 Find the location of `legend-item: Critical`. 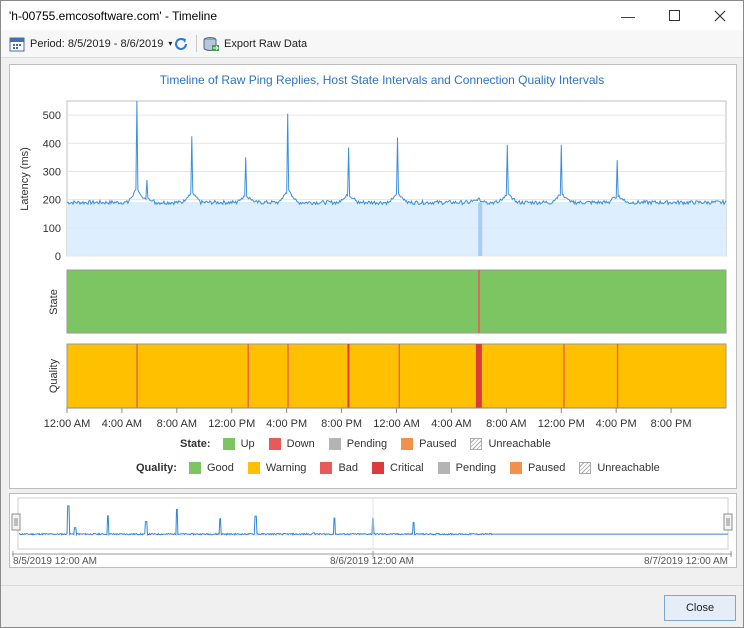

legend-item: Critical is located at coordinates (398, 468).